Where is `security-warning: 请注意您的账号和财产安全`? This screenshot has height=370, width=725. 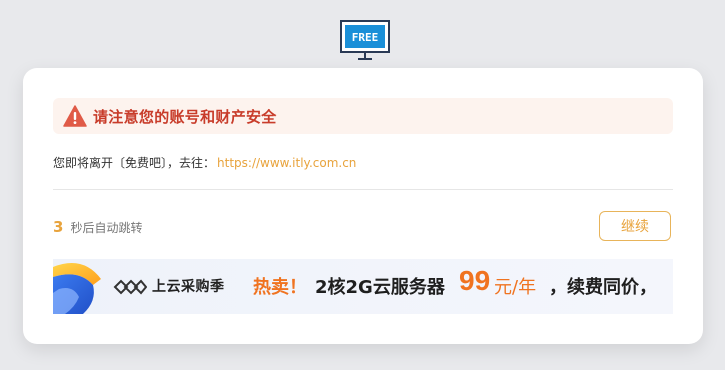
security-warning: 请注意您的账号和财产安全 is located at coordinates (363, 116).